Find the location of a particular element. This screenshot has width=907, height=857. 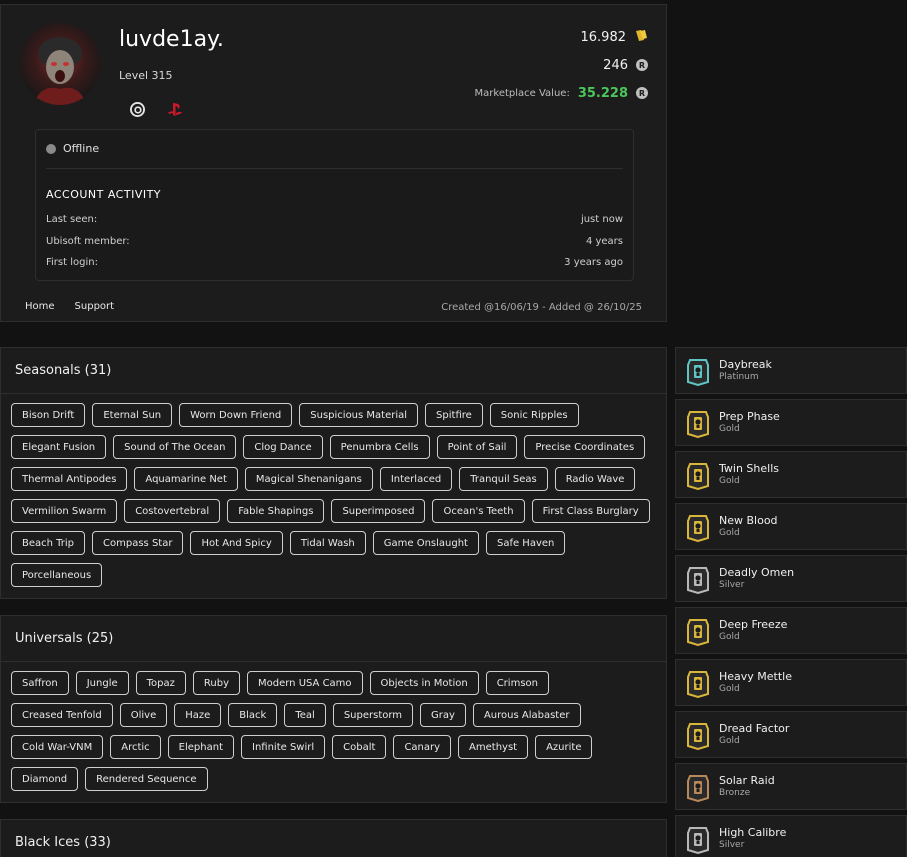

rank-card: Heavy Mettle Gold is located at coordinates (791, 682).